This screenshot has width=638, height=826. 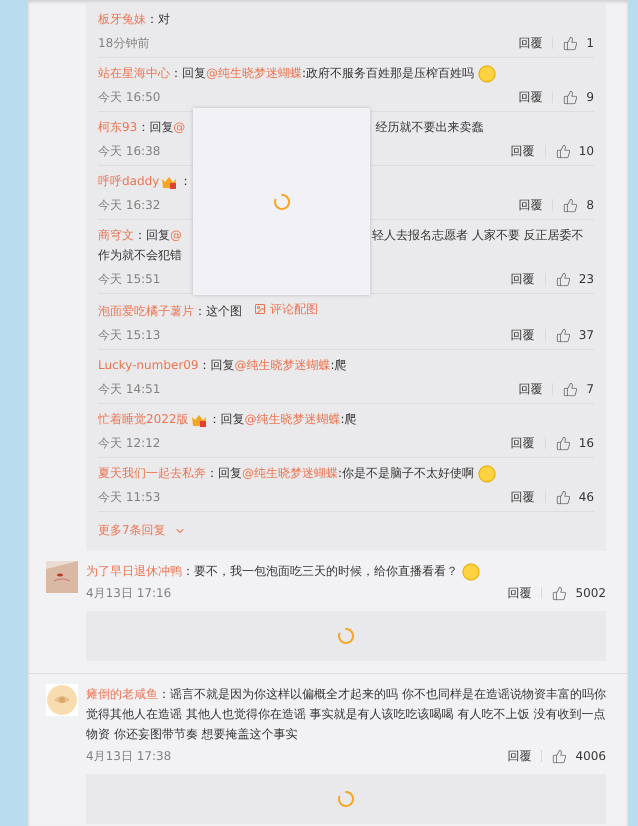 What do you see at coordinates (129, 756) in the screenshot?
I see `timestamp: 4月13日 17:38` at bounding box center [129, 756].